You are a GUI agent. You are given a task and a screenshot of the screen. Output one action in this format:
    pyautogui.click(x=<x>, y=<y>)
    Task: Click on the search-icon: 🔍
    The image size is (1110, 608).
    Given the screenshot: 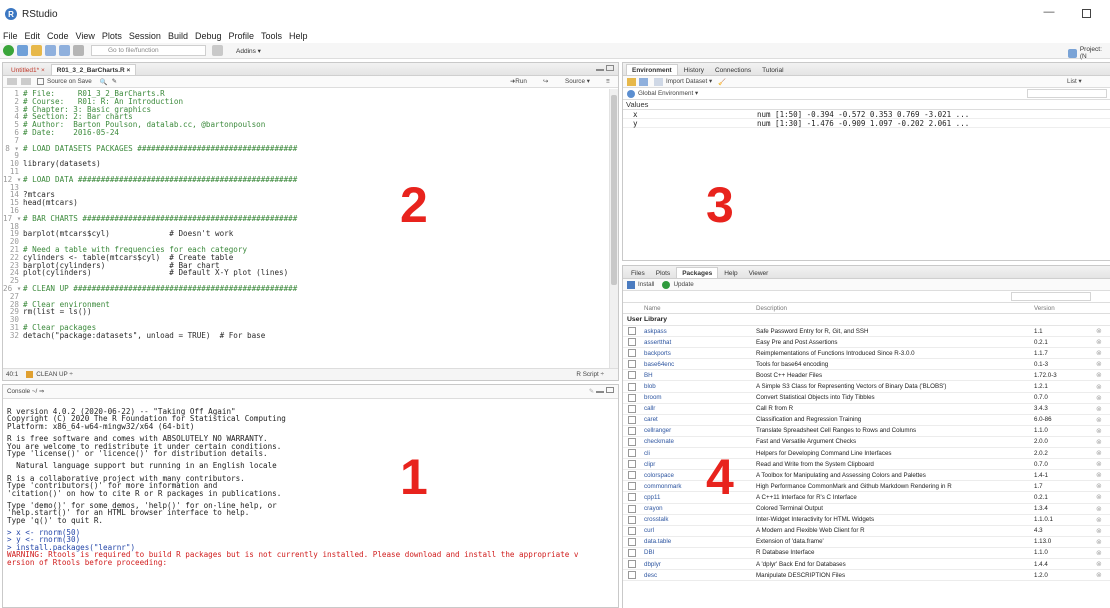 What is the action you would take?
    pyautogui.click(x=104, y=82)
    